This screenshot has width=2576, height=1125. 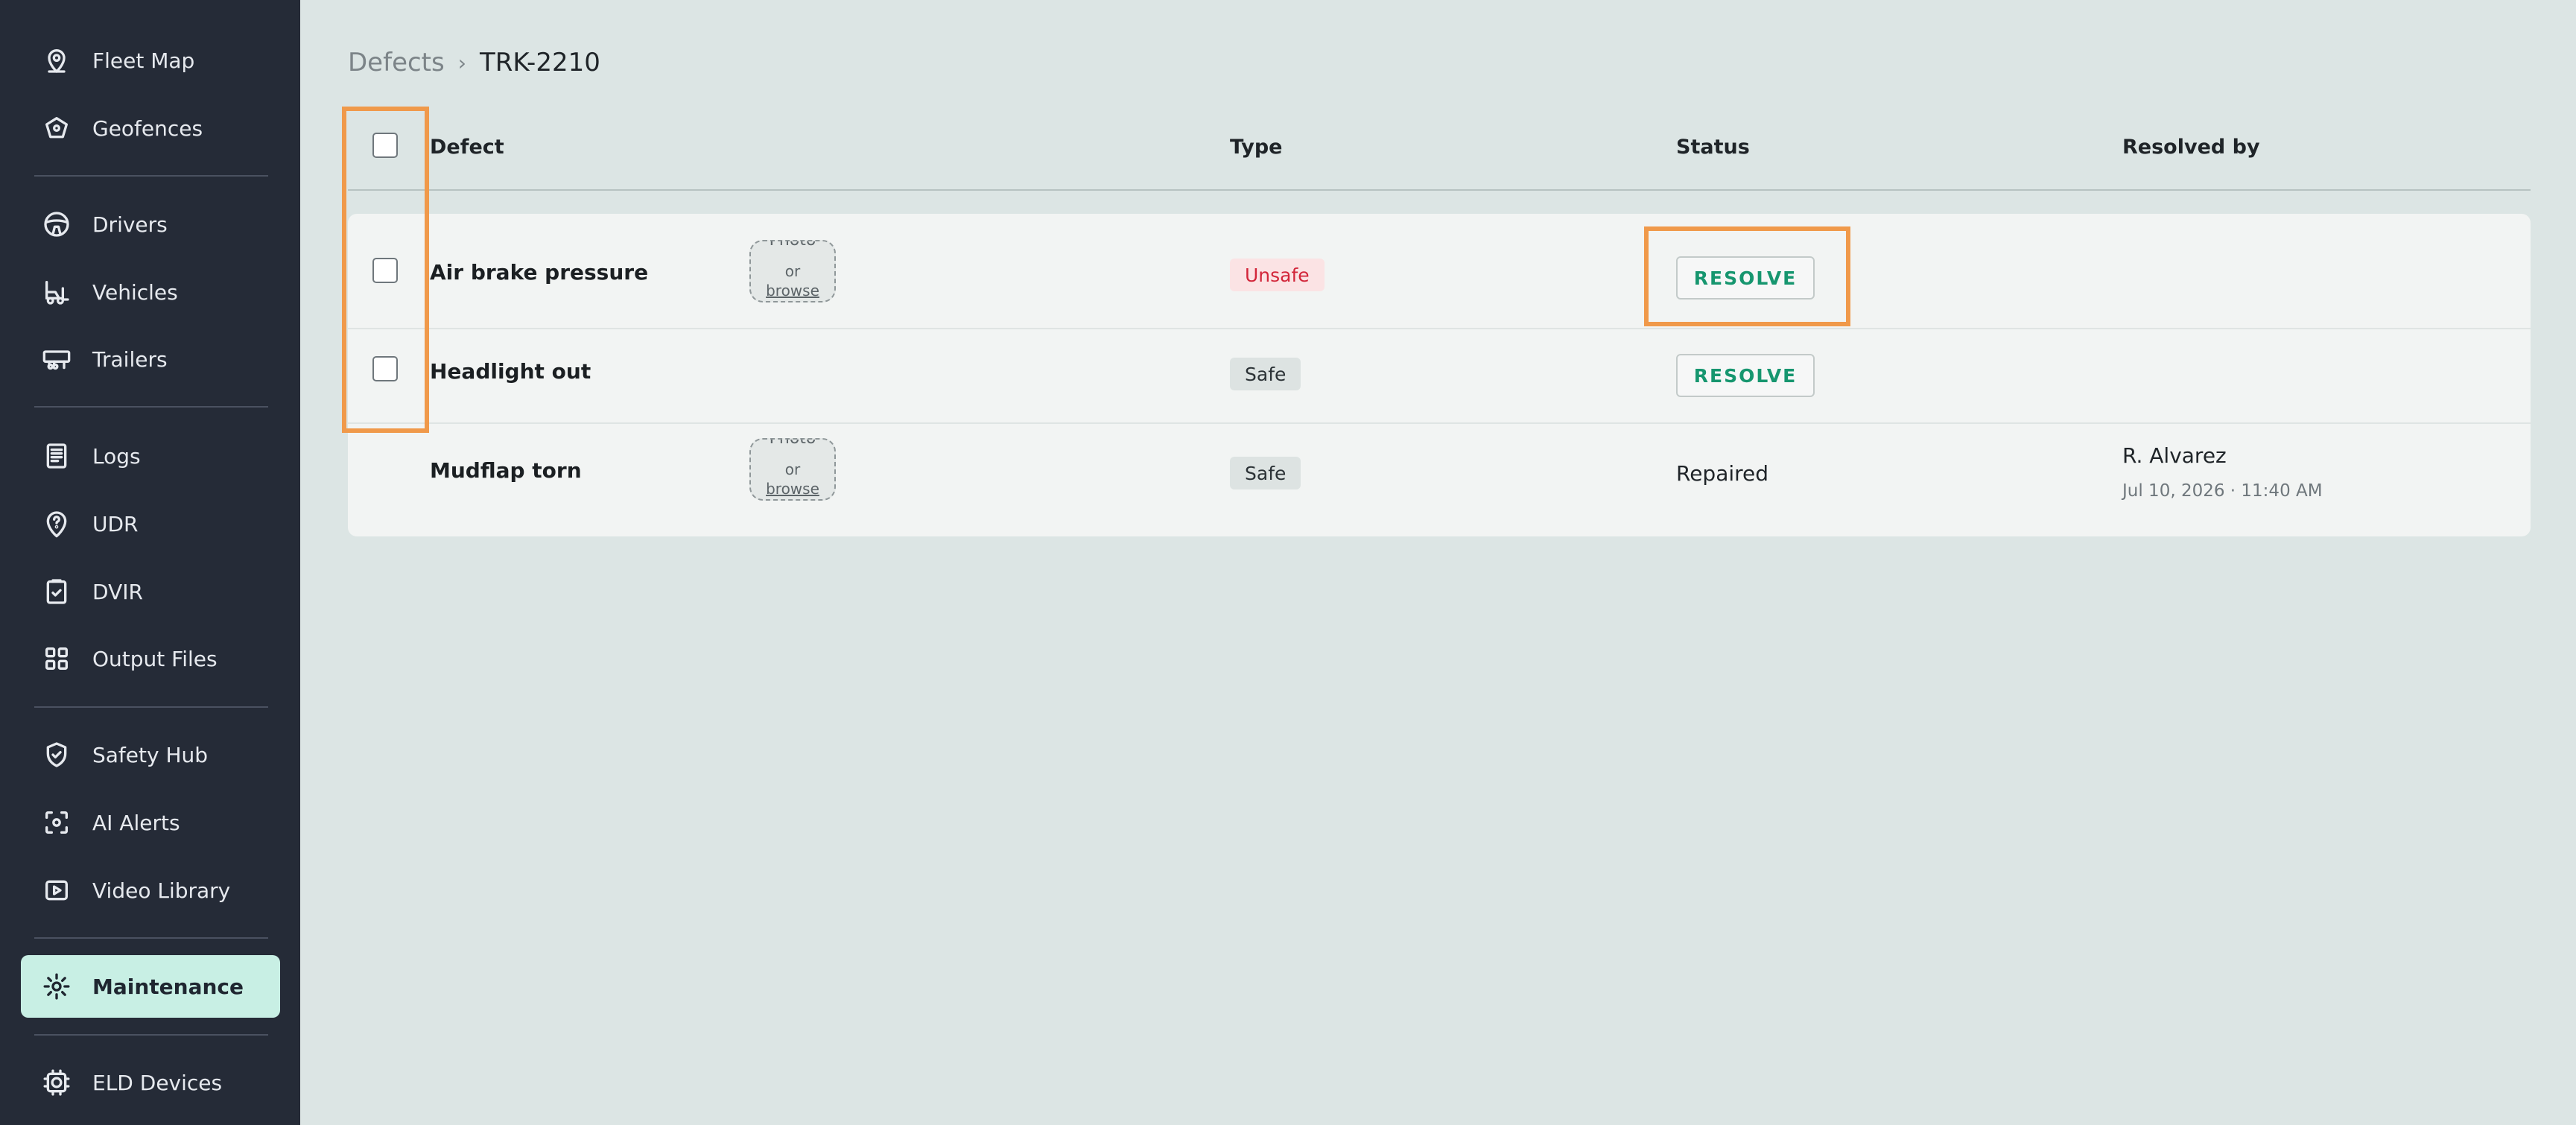 What do you see at coordinates (385, 145) in the screenshot?
I see `select-all-checkbox` at bounding box center [385, 145].